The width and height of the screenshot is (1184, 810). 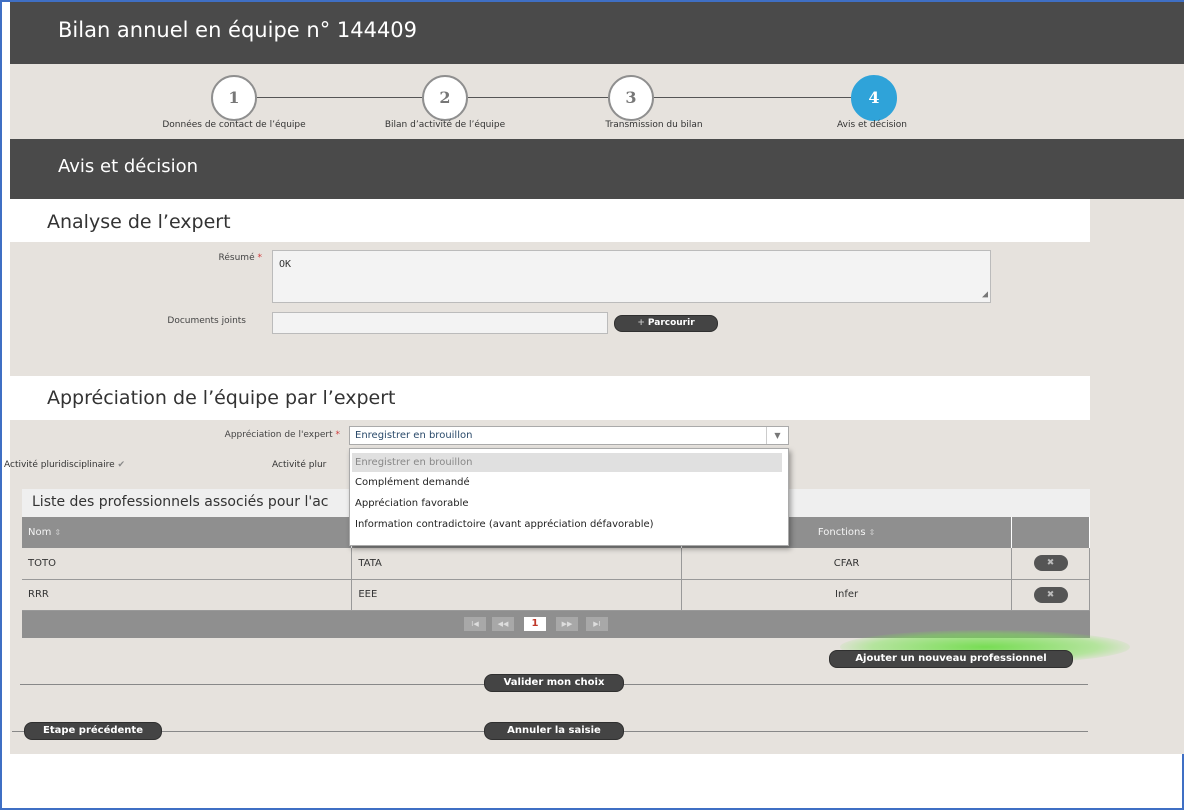 I want to click on page-title: Bilan annuel en équipe n° 144409, so click(x=238, y=30).